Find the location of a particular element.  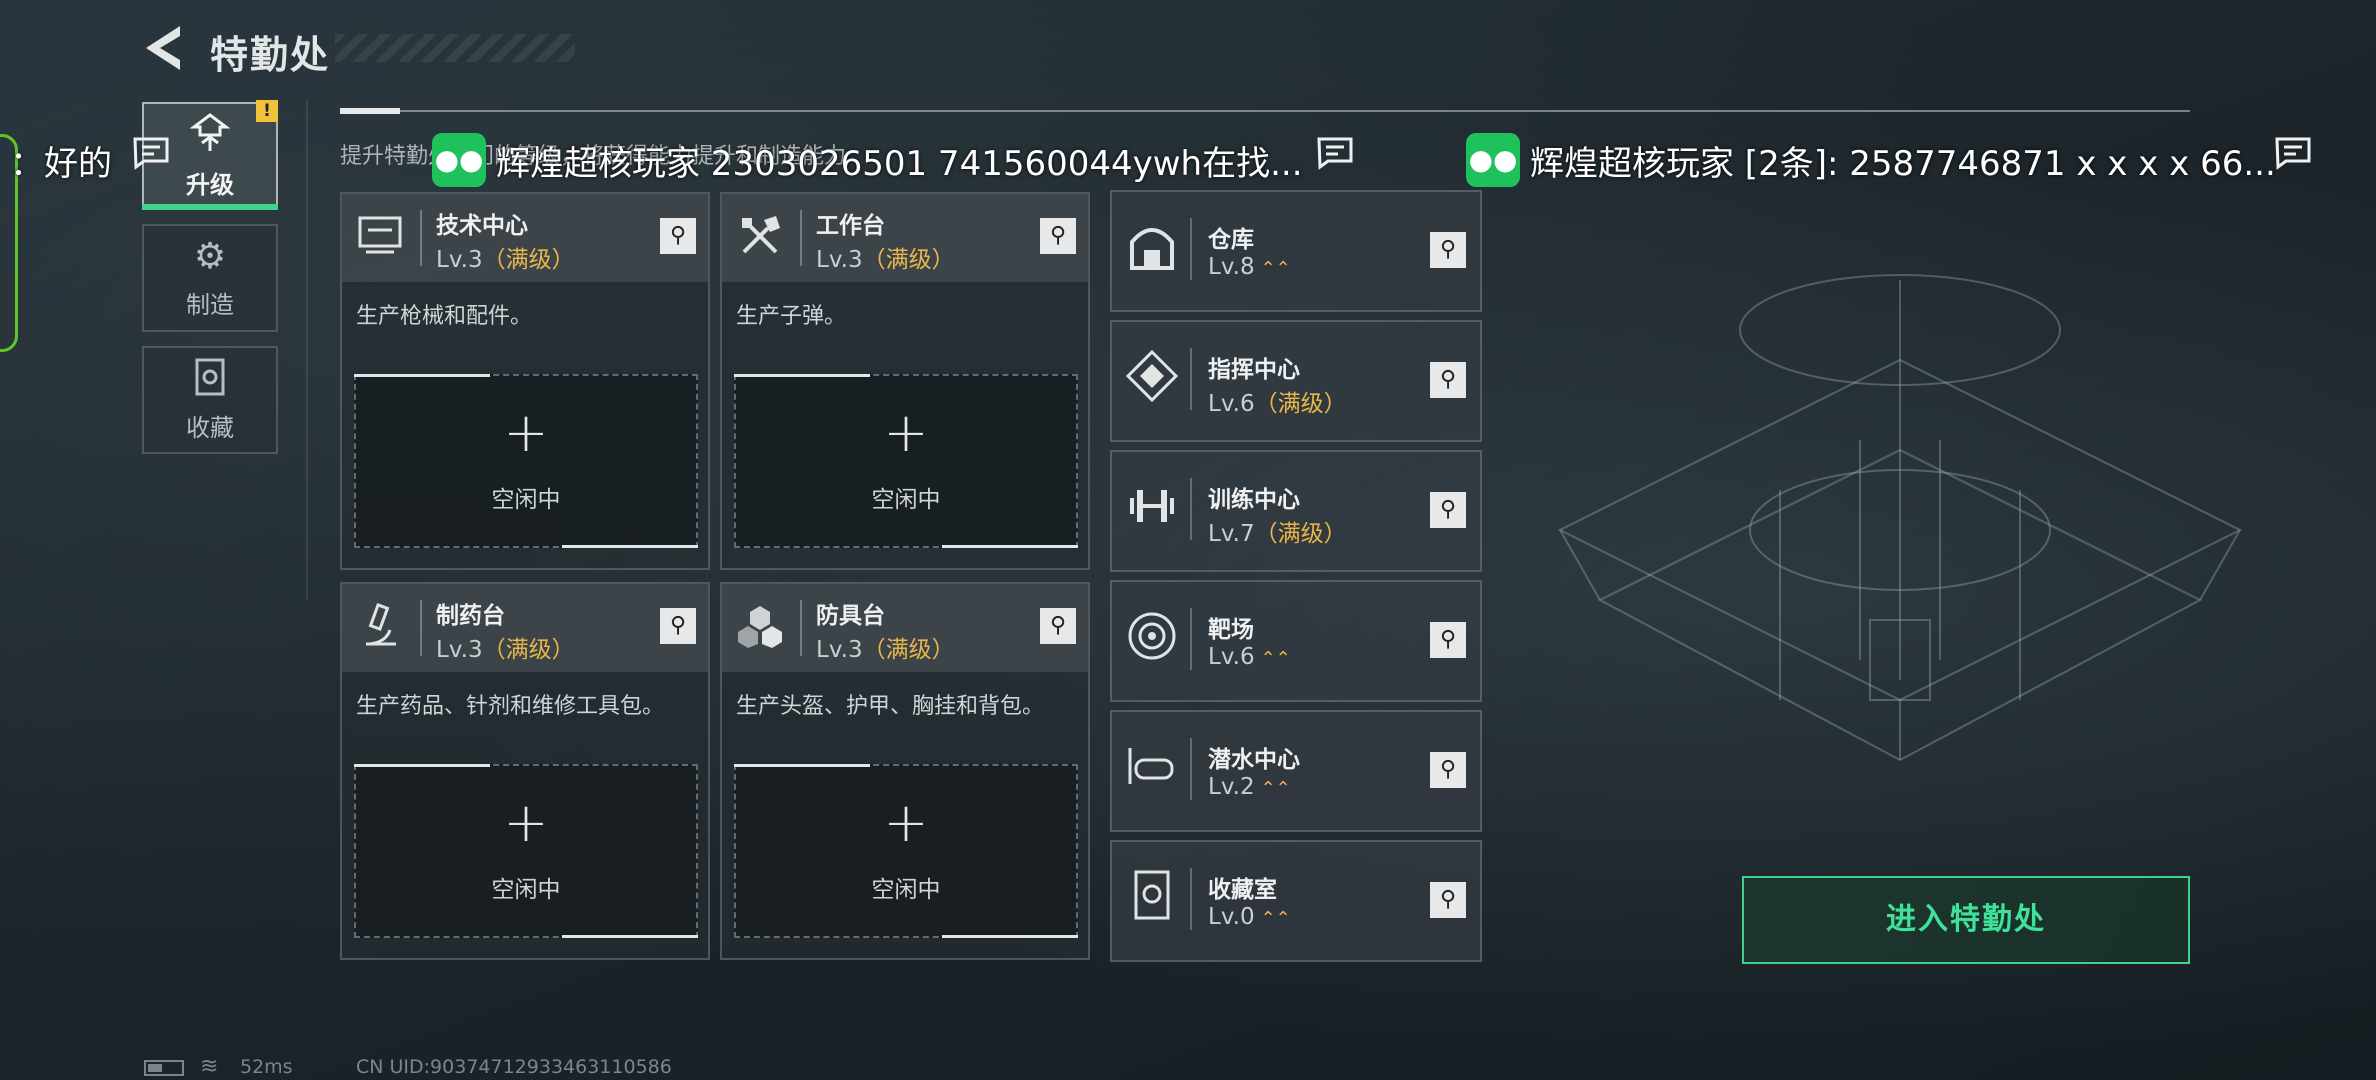

facility-collection-room: 收藏室 Lv.0 ⌃⌃ ⚲ is located at coordinates (1296, 901).